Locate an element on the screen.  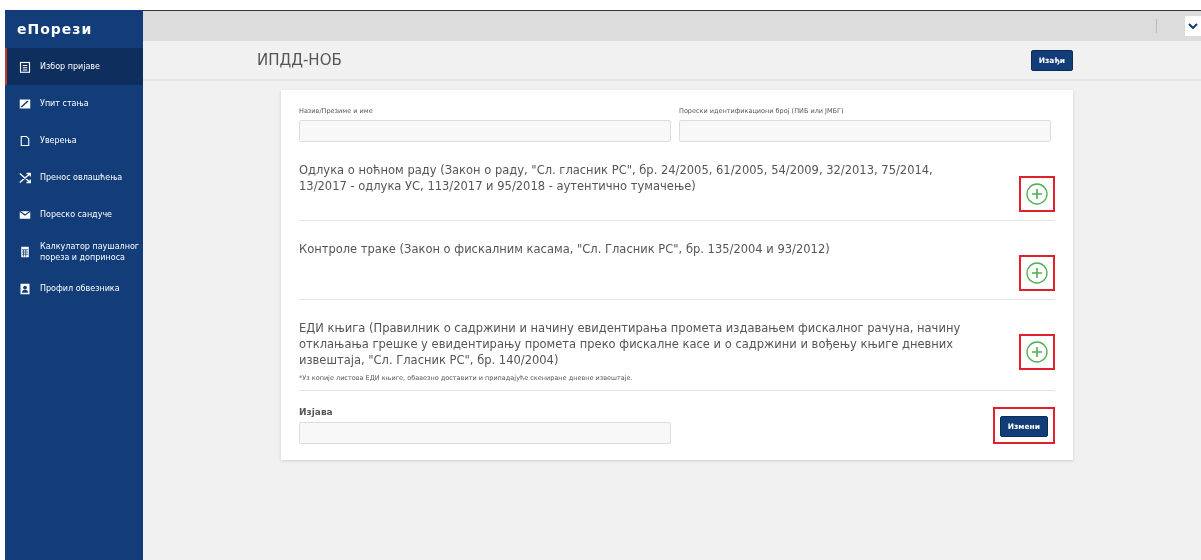
document-icon is located at coordinates (25, 140).